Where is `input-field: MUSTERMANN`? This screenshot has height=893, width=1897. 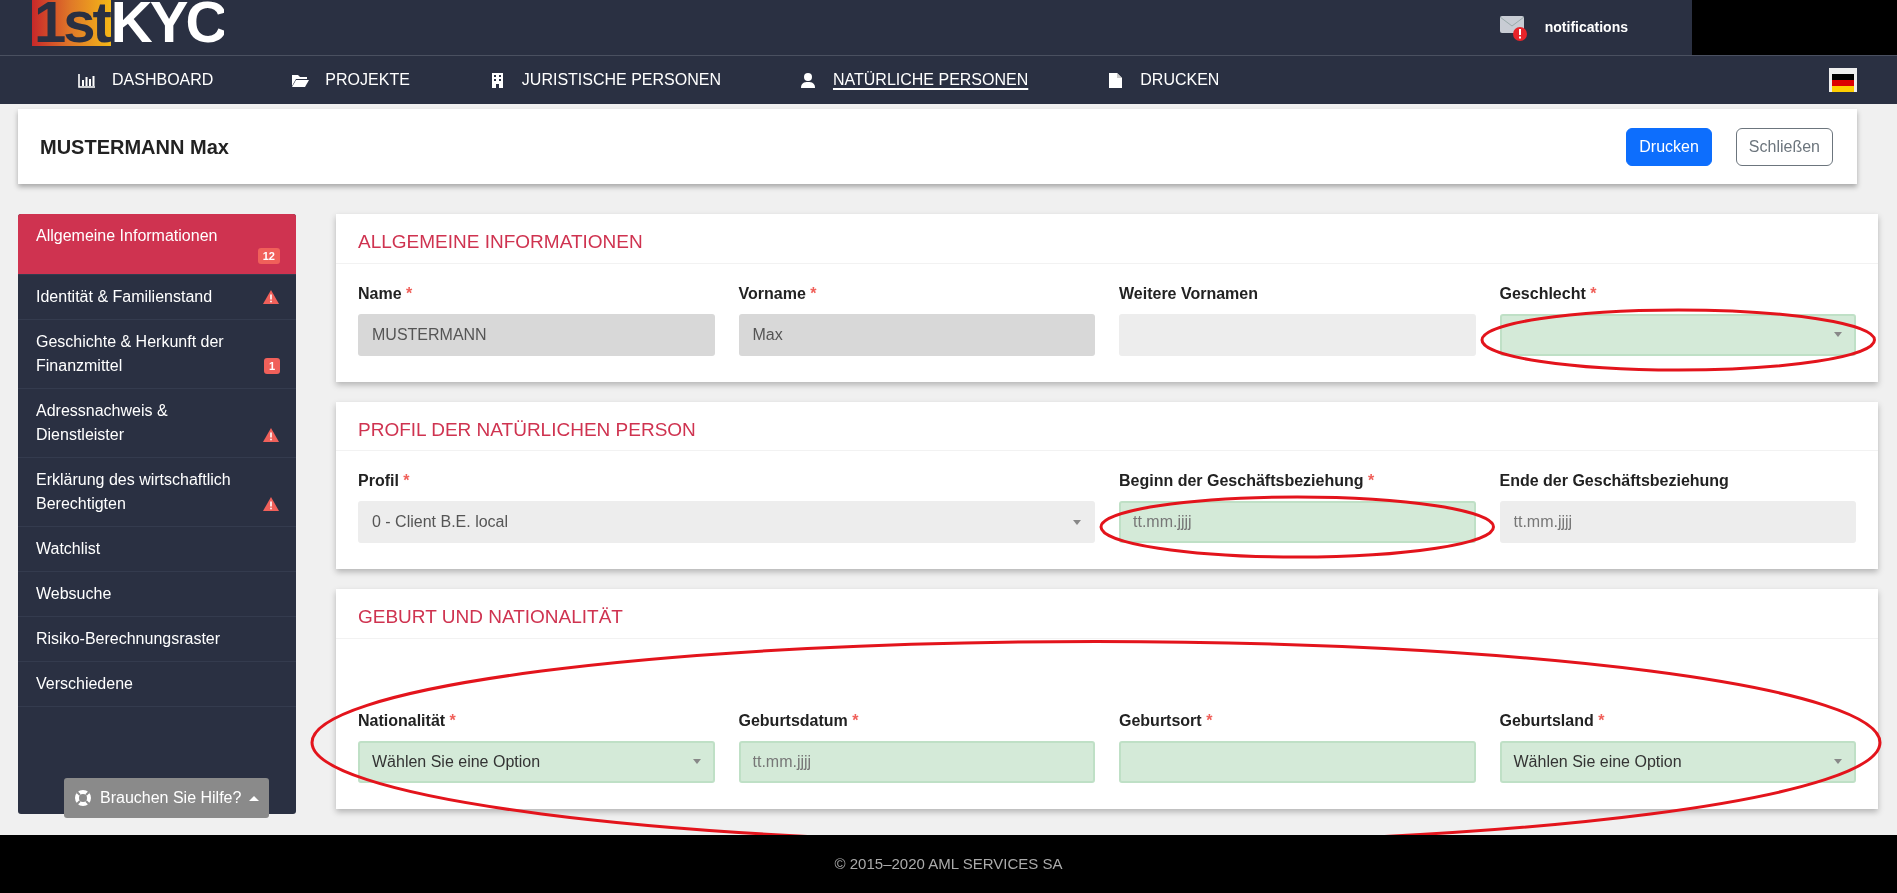 input-field: MUSTERMANN is located at coordinates (536, 334).